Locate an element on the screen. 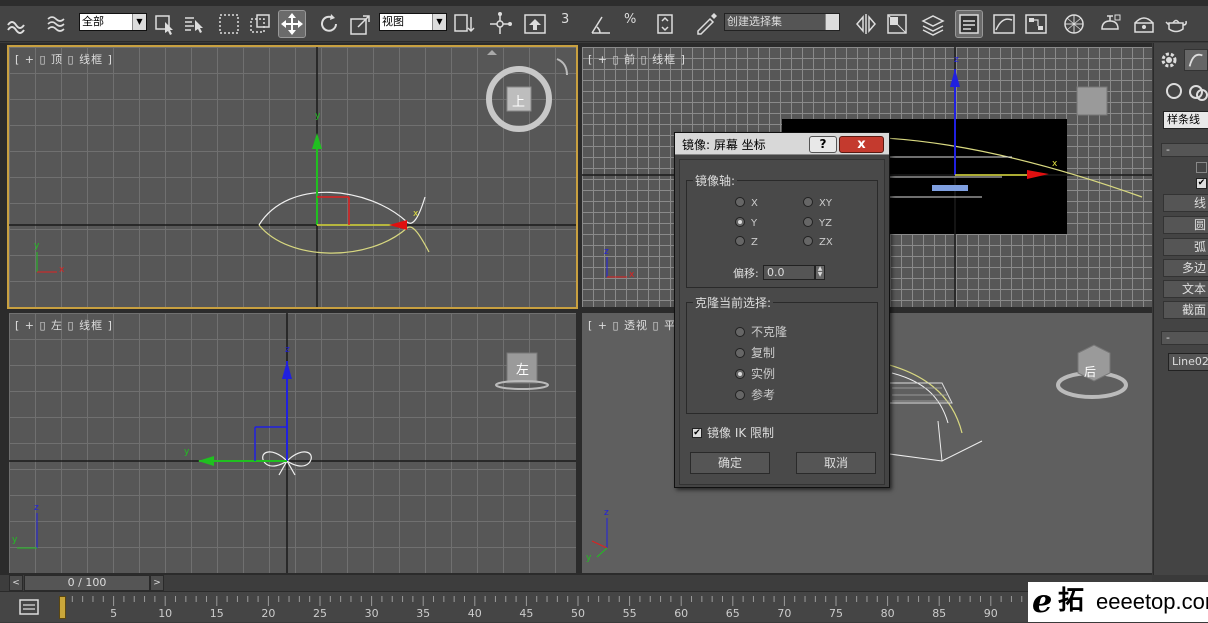  time-slider-thumb: 0 / 100 is located at coordinates (87, 583).